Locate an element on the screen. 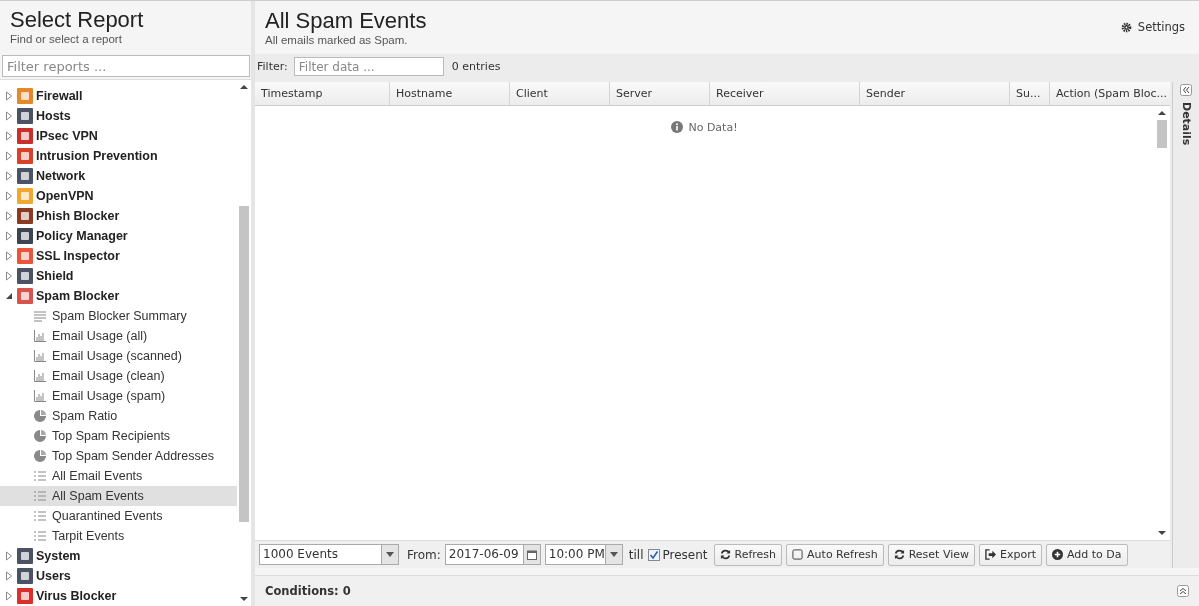 This screenshot has width=1199, height=606. collapse-arrow-icon is located at coordinates (9, 296).